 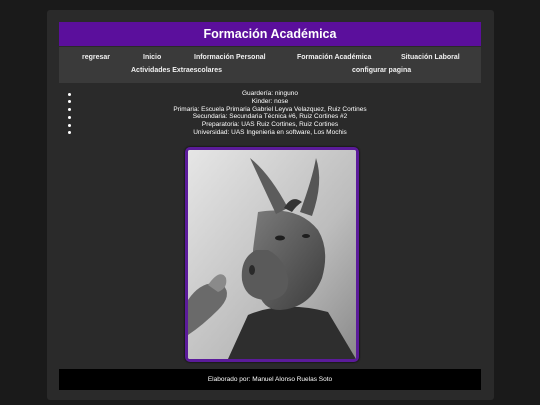 I want to click on nav-link-actividades-extraescolares: Actividades Extraescolares, so click(x=176, y=70).